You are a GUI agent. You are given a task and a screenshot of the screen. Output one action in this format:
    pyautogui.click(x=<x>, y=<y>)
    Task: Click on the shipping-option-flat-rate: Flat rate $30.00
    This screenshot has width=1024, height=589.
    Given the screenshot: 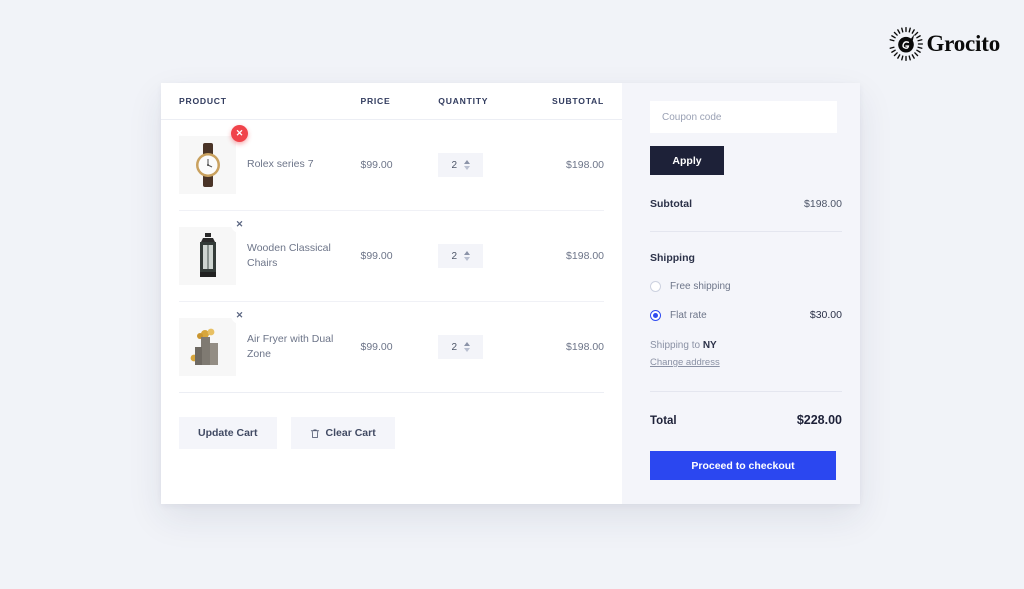 What is the action you would take?
    pyautogui.click(x=746, y=315)
    